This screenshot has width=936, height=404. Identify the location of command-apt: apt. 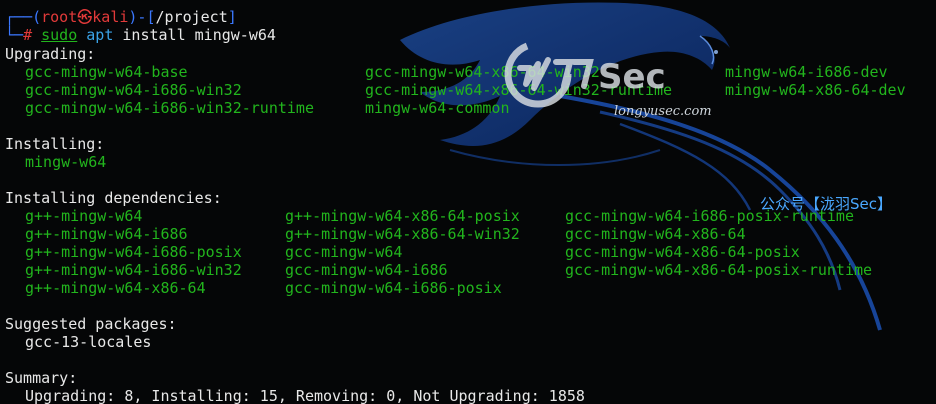
(100, 35).